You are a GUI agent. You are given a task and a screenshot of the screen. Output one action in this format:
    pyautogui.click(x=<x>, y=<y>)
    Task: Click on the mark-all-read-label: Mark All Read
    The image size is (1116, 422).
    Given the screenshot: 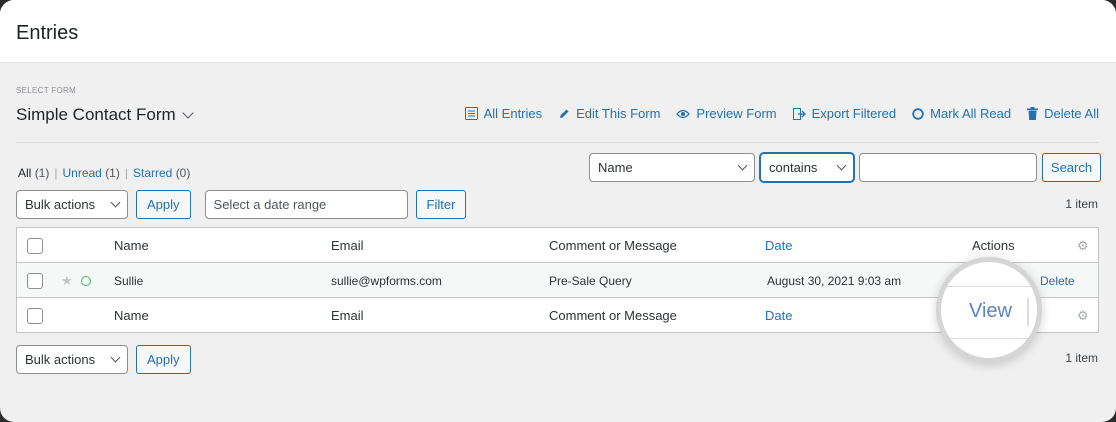 What is the action you would take?
    pyautogui.click(x=971, y=113)
    